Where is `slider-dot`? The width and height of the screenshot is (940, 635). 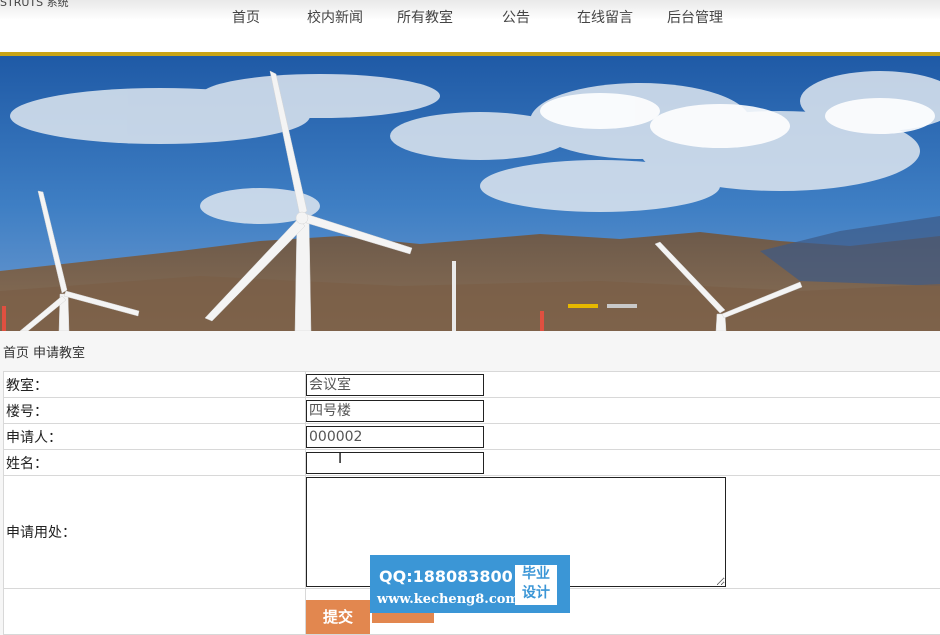 slider-dot is located at coordinates (622, 306).